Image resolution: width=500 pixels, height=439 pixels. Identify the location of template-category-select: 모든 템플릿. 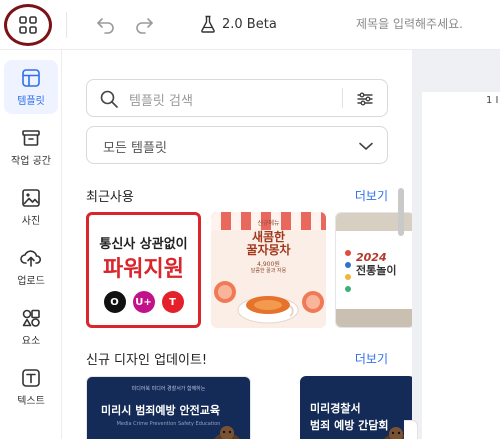
(237, 145).